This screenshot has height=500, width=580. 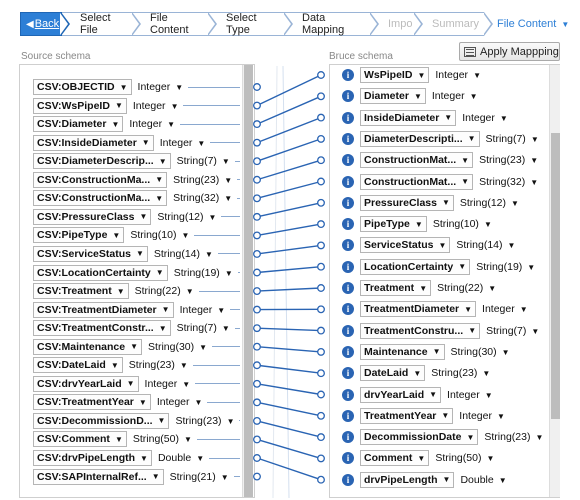 I want to click on connector-guide-line, so click(x=275, y=282).